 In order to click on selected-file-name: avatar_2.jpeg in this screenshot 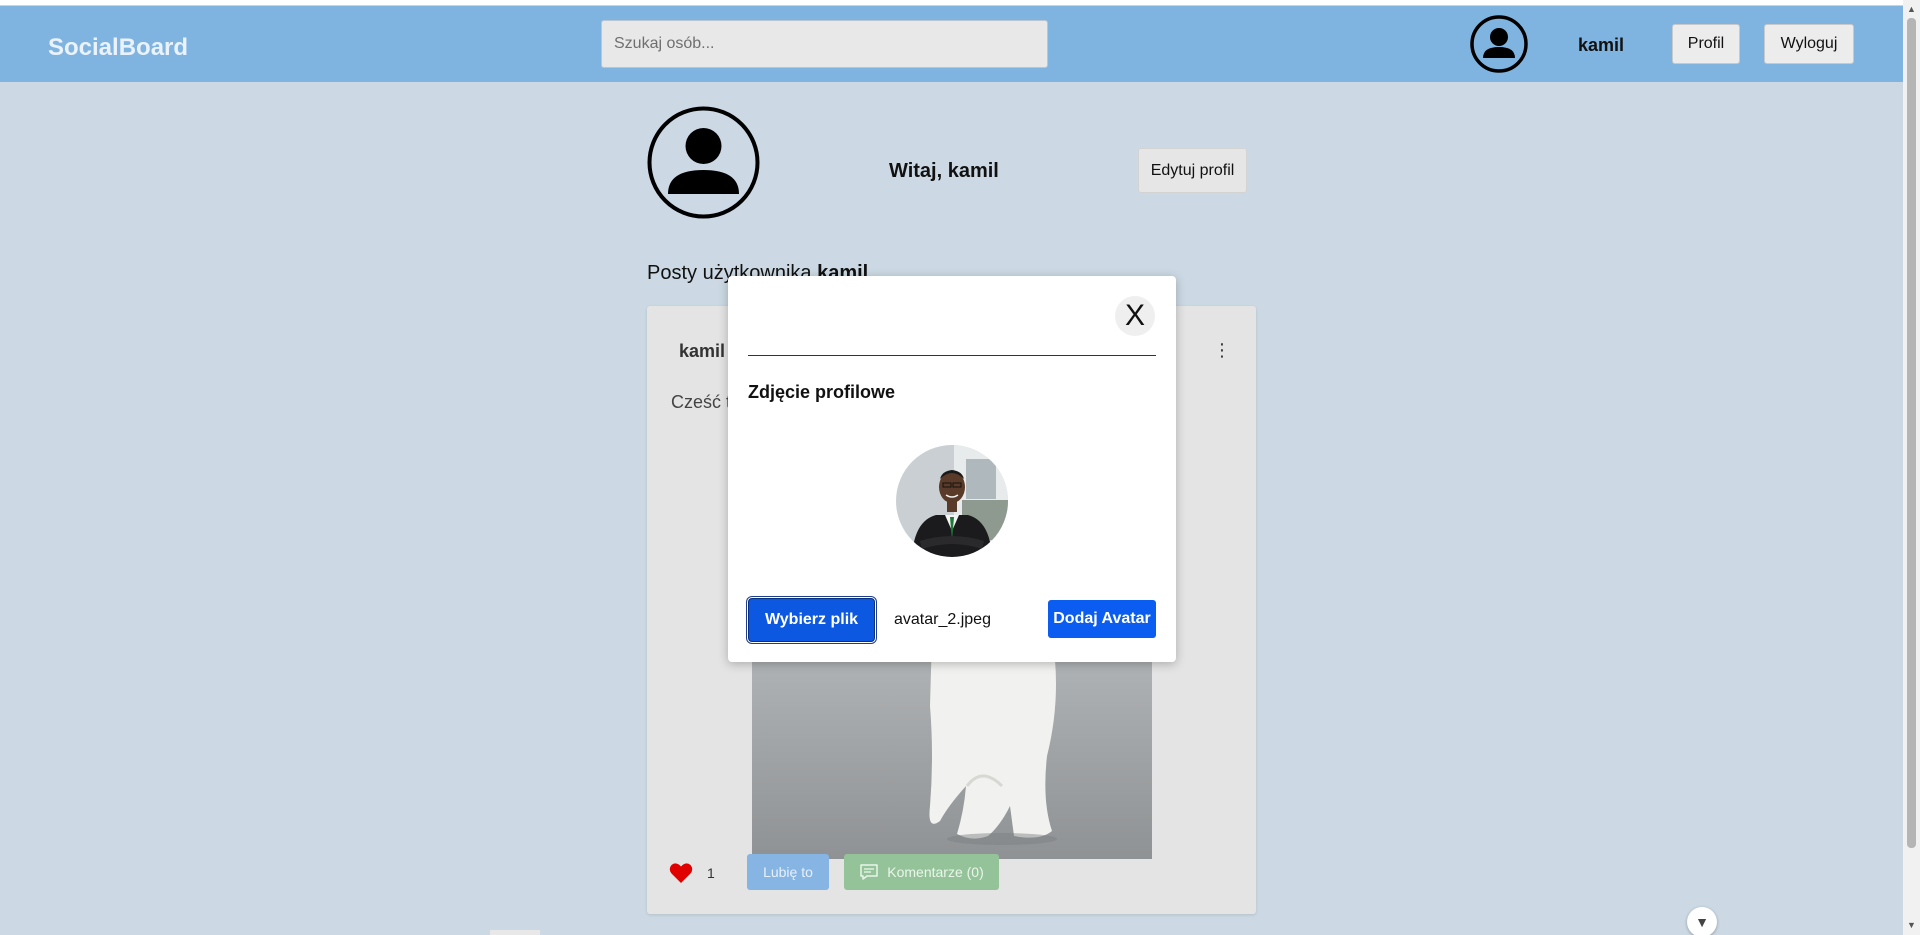, I will do `click(942, 619)`.